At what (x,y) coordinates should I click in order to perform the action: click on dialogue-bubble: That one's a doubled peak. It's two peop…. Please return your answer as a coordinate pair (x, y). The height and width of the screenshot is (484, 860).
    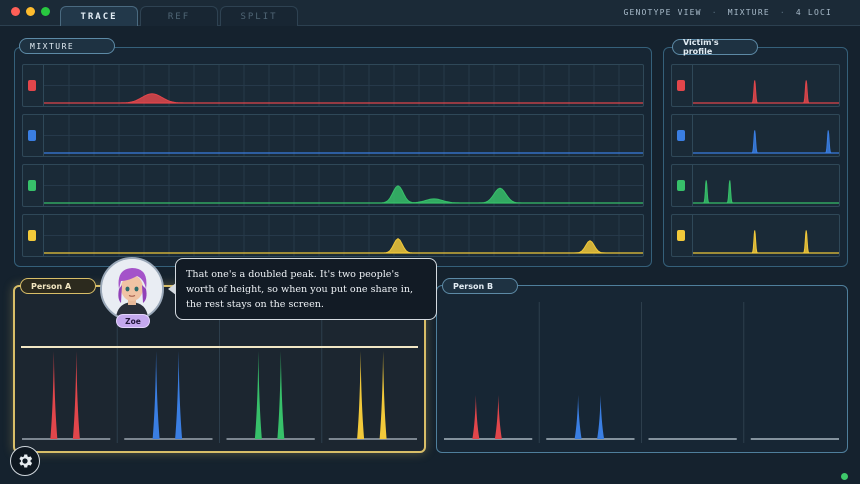
    Looking at the image, I should click on (306, 289).